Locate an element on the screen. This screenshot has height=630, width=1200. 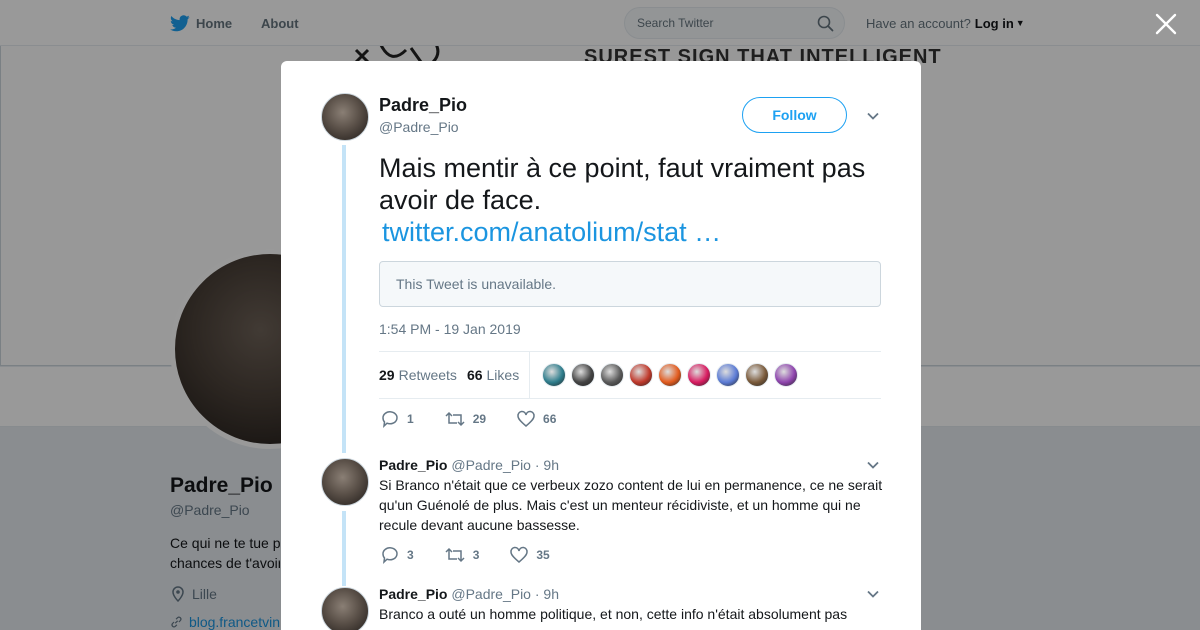
close-icon is located at coordinates (1166, 24).